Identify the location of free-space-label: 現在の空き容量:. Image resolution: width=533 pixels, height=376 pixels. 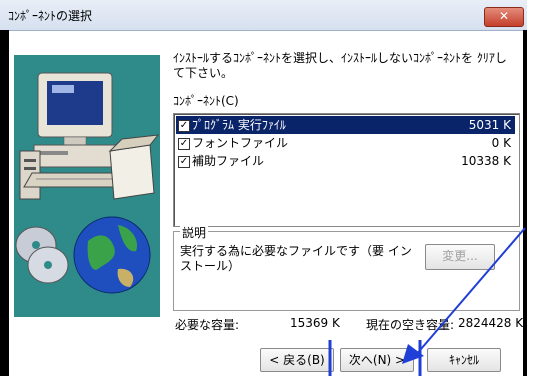
(410, 325).